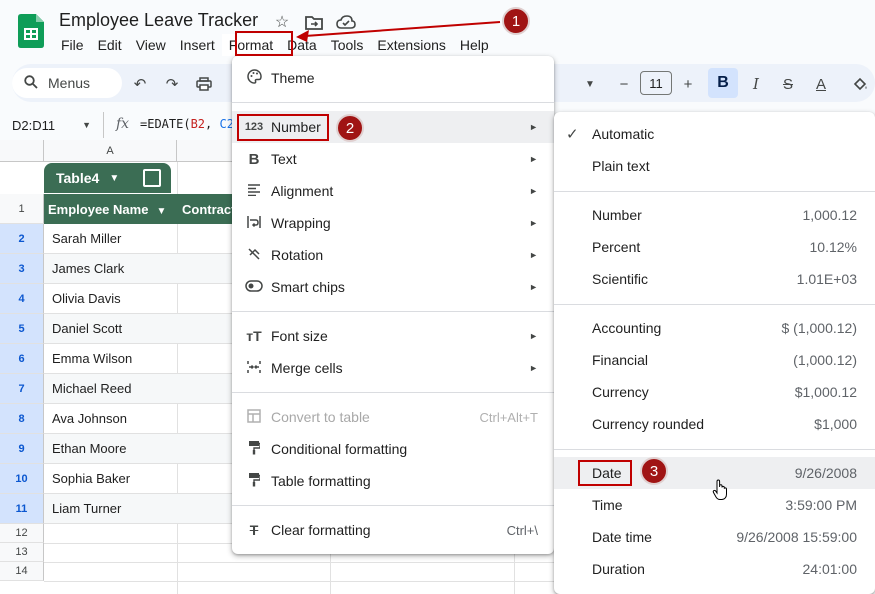  What do you see at coordinates (393, 481) in the screenshot?
I see `menu-item-table-formatting: Table formatting` at bounding box center [393, 481].